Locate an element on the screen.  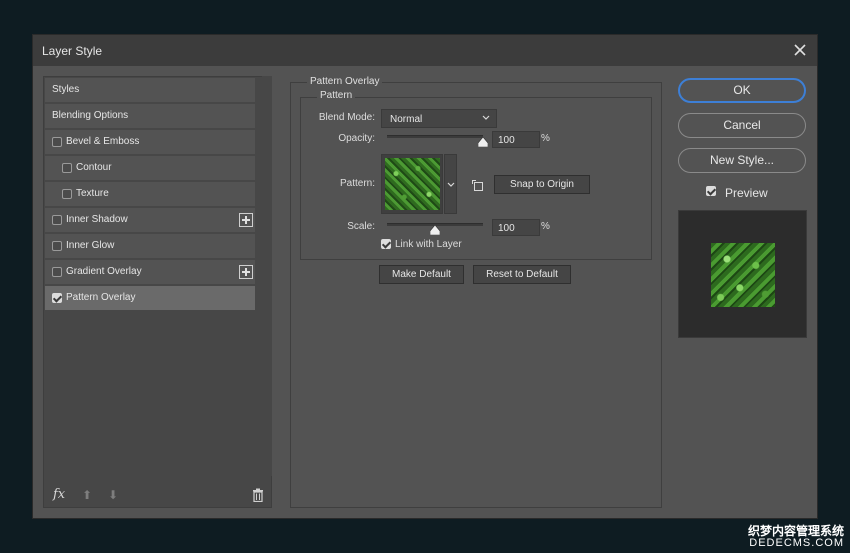
gradient-overlay-checkbox is located at coordinates (57, 272).